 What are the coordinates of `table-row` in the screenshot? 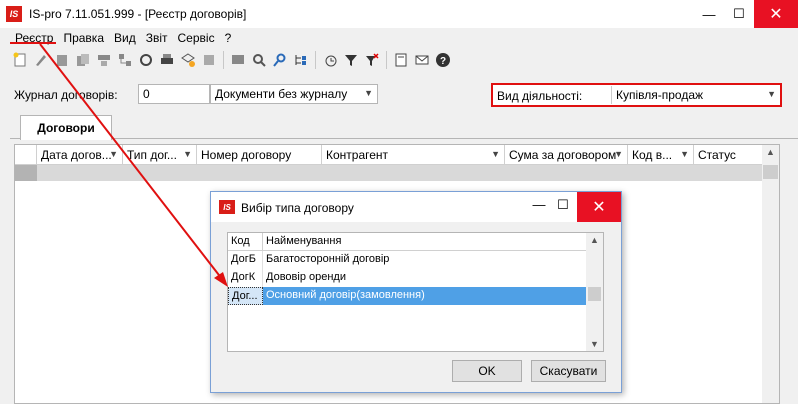 It's located at (389, 173).